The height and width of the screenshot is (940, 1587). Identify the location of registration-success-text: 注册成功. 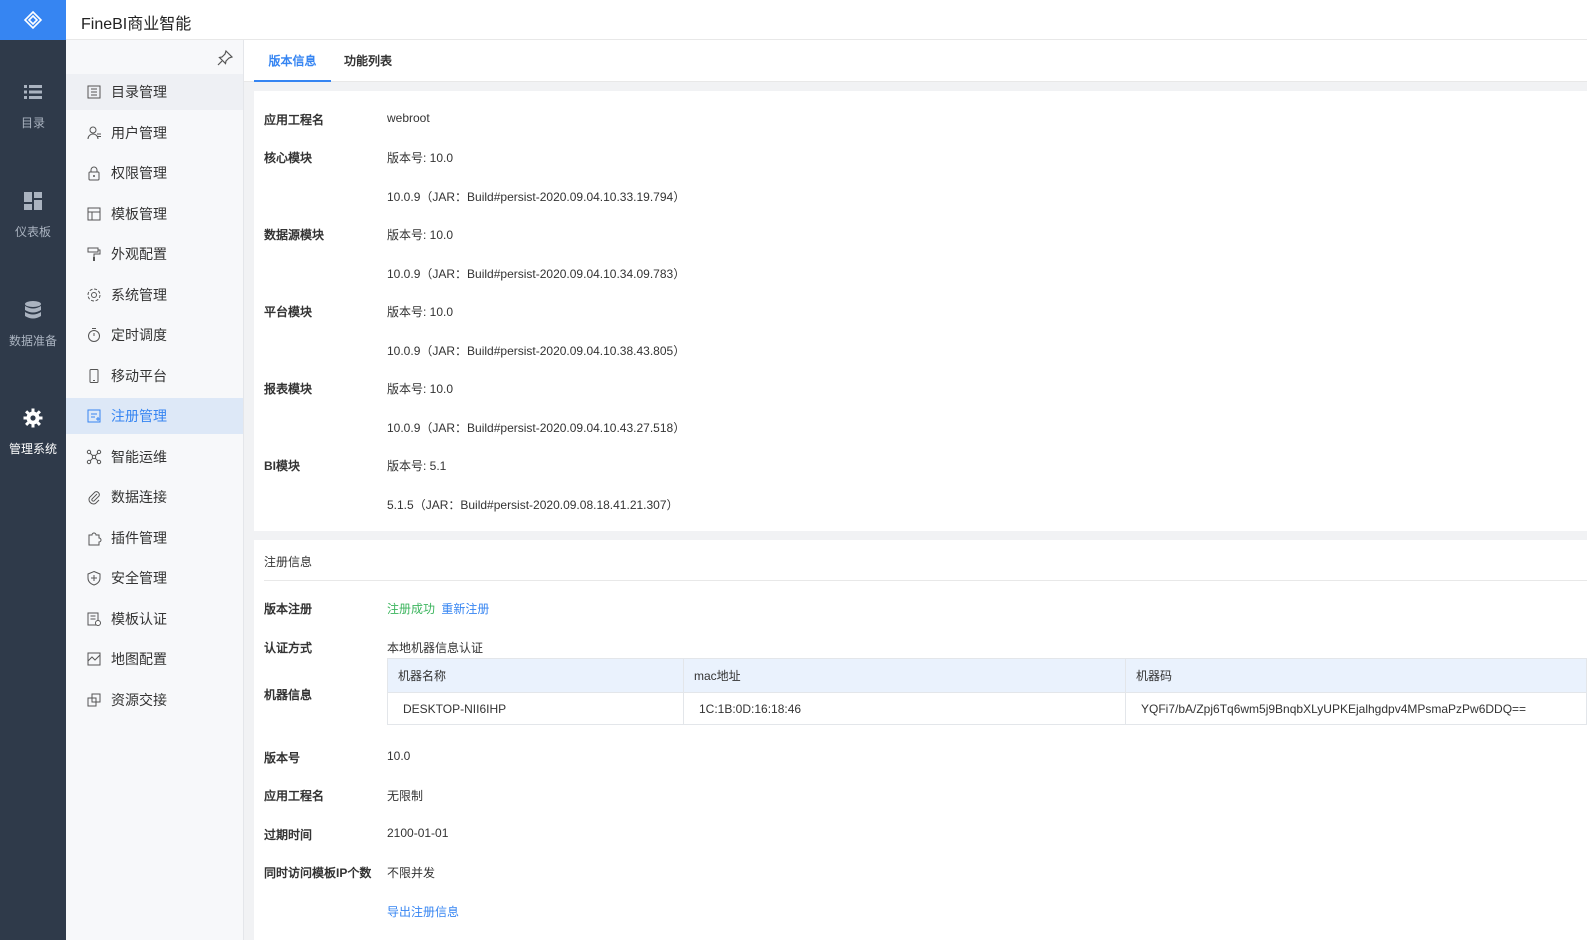
(411, 609).